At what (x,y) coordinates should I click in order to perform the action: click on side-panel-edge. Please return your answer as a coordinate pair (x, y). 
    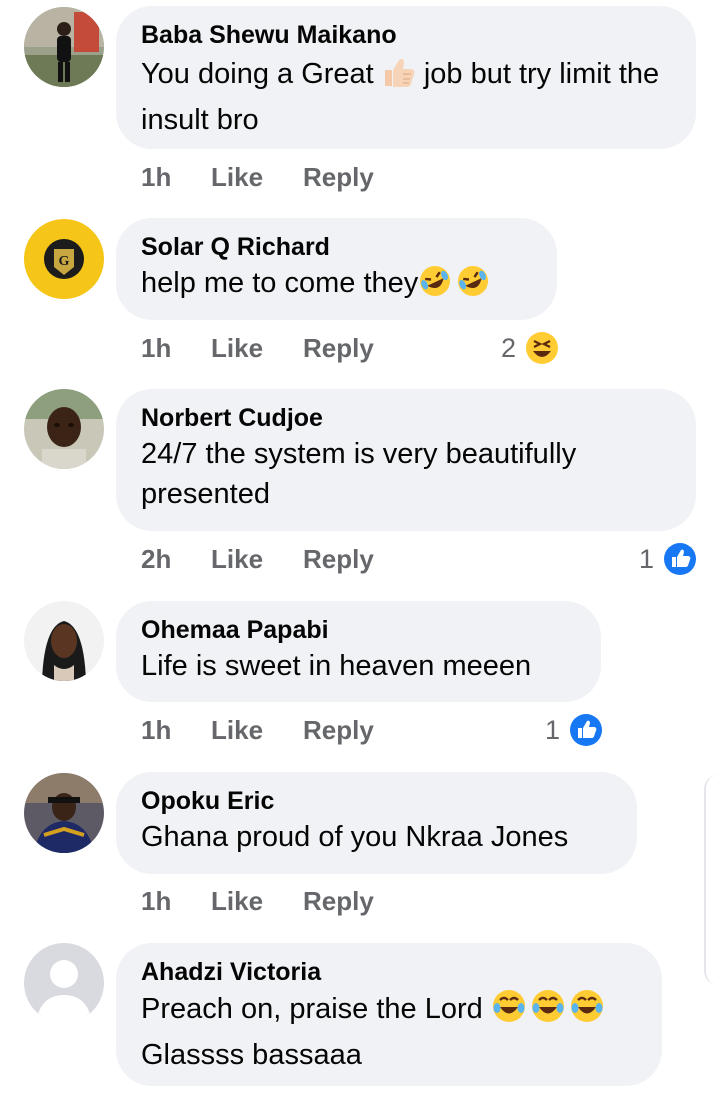
    Looking at the image, I should click on (712, 880).